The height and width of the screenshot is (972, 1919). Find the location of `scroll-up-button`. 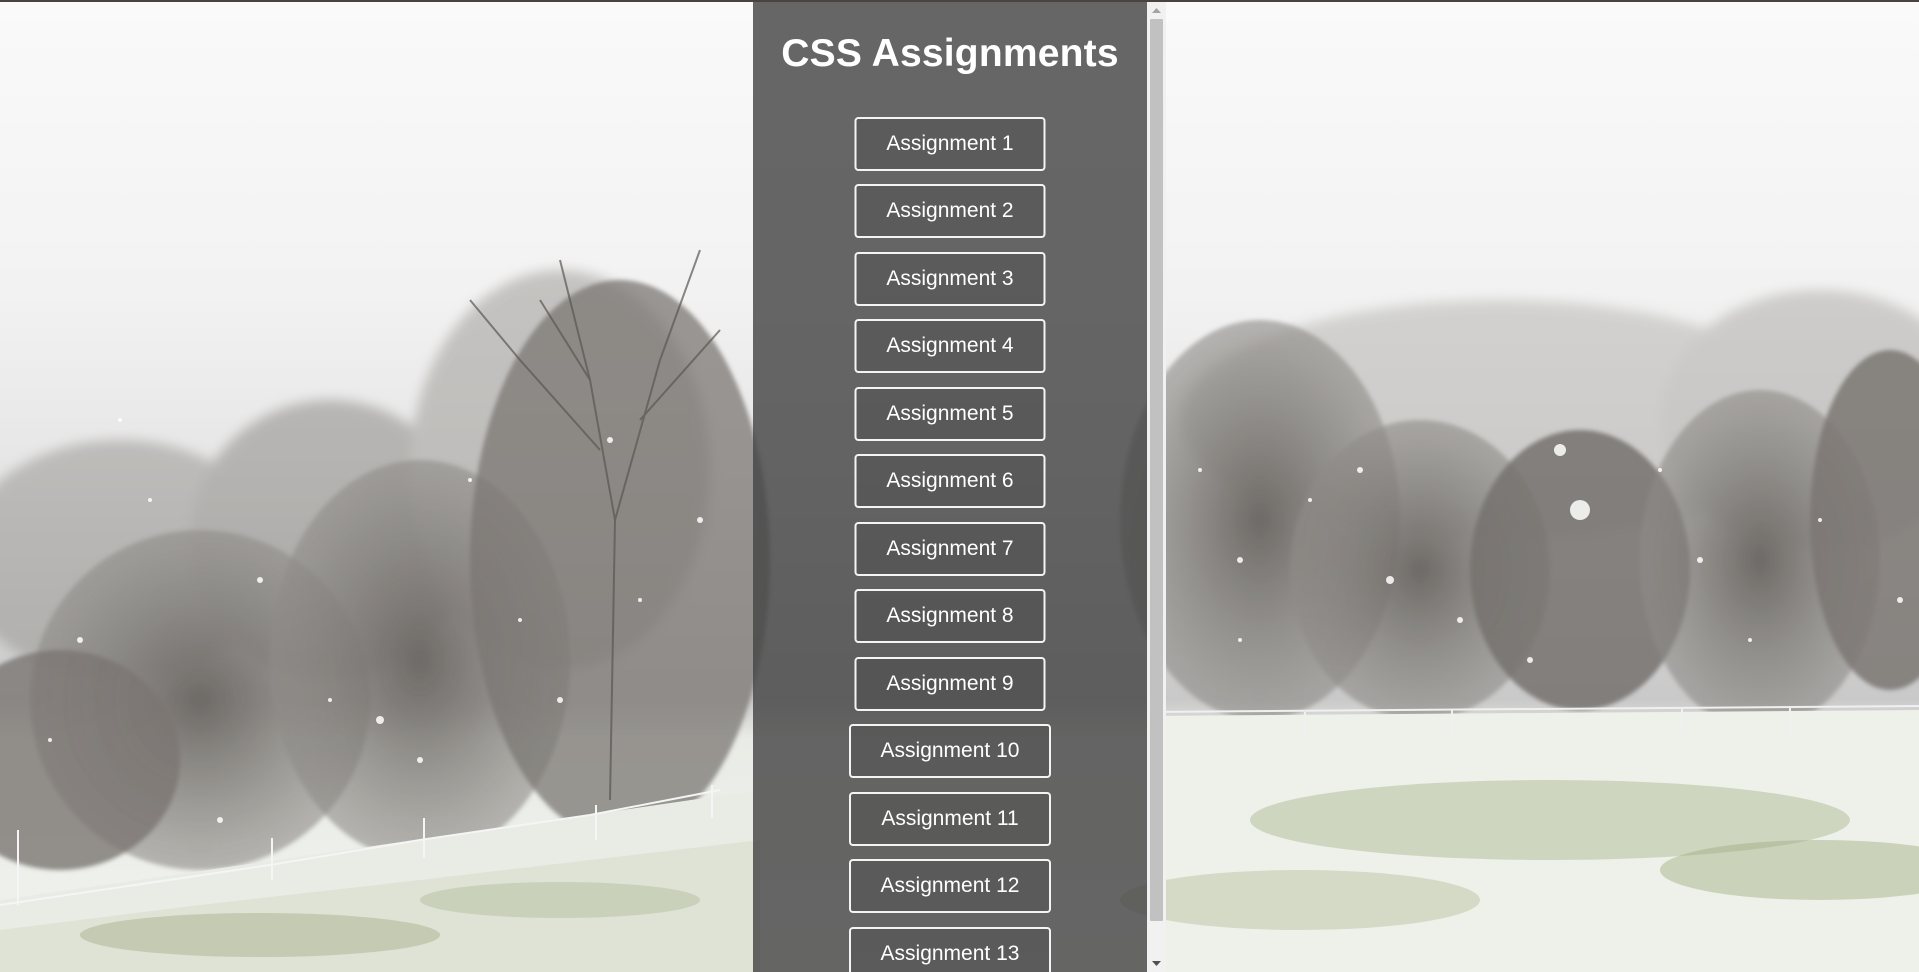

scroll-up-button is located at coordinates (1156, 10).